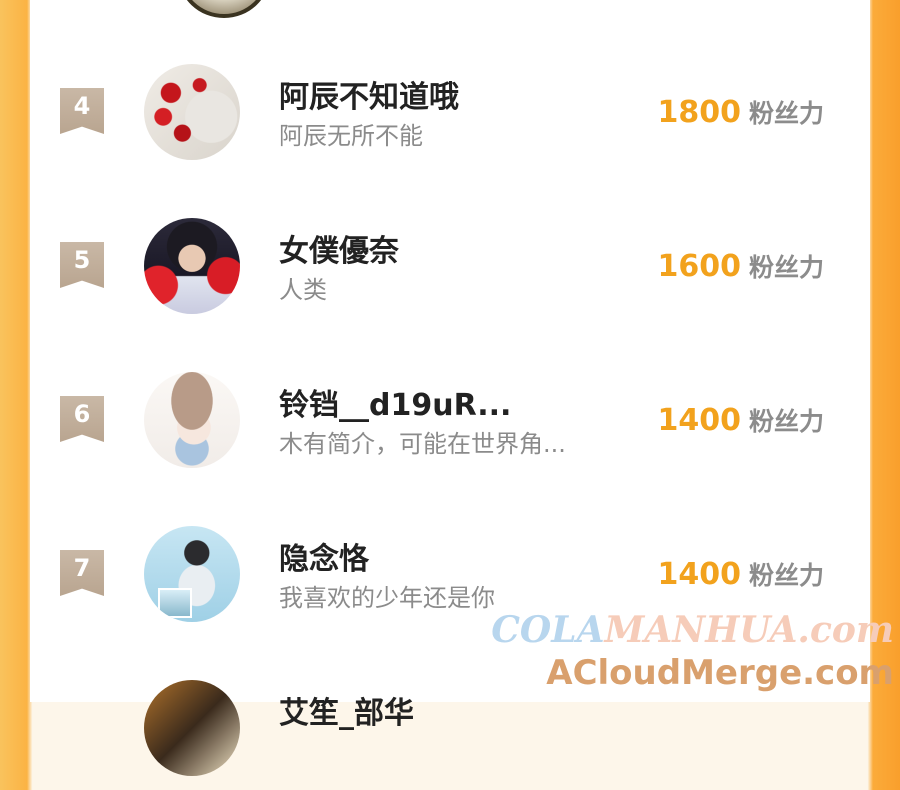  What do you see at coordinates (346, 710) in the screenshot?
I see `user-name: 艾笙_部华` at bounding box center [346, 710].